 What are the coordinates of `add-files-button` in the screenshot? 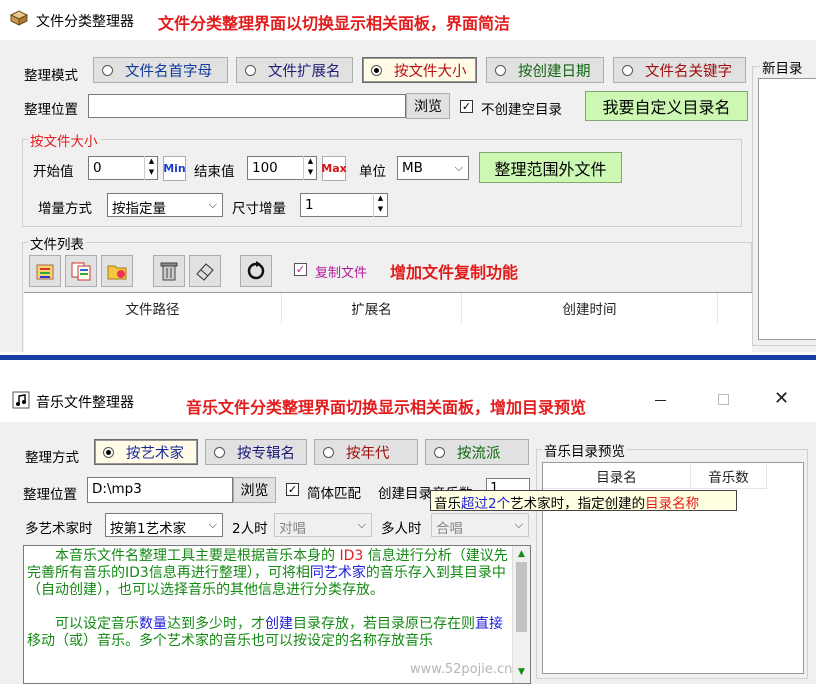 It's located at (45, 271).